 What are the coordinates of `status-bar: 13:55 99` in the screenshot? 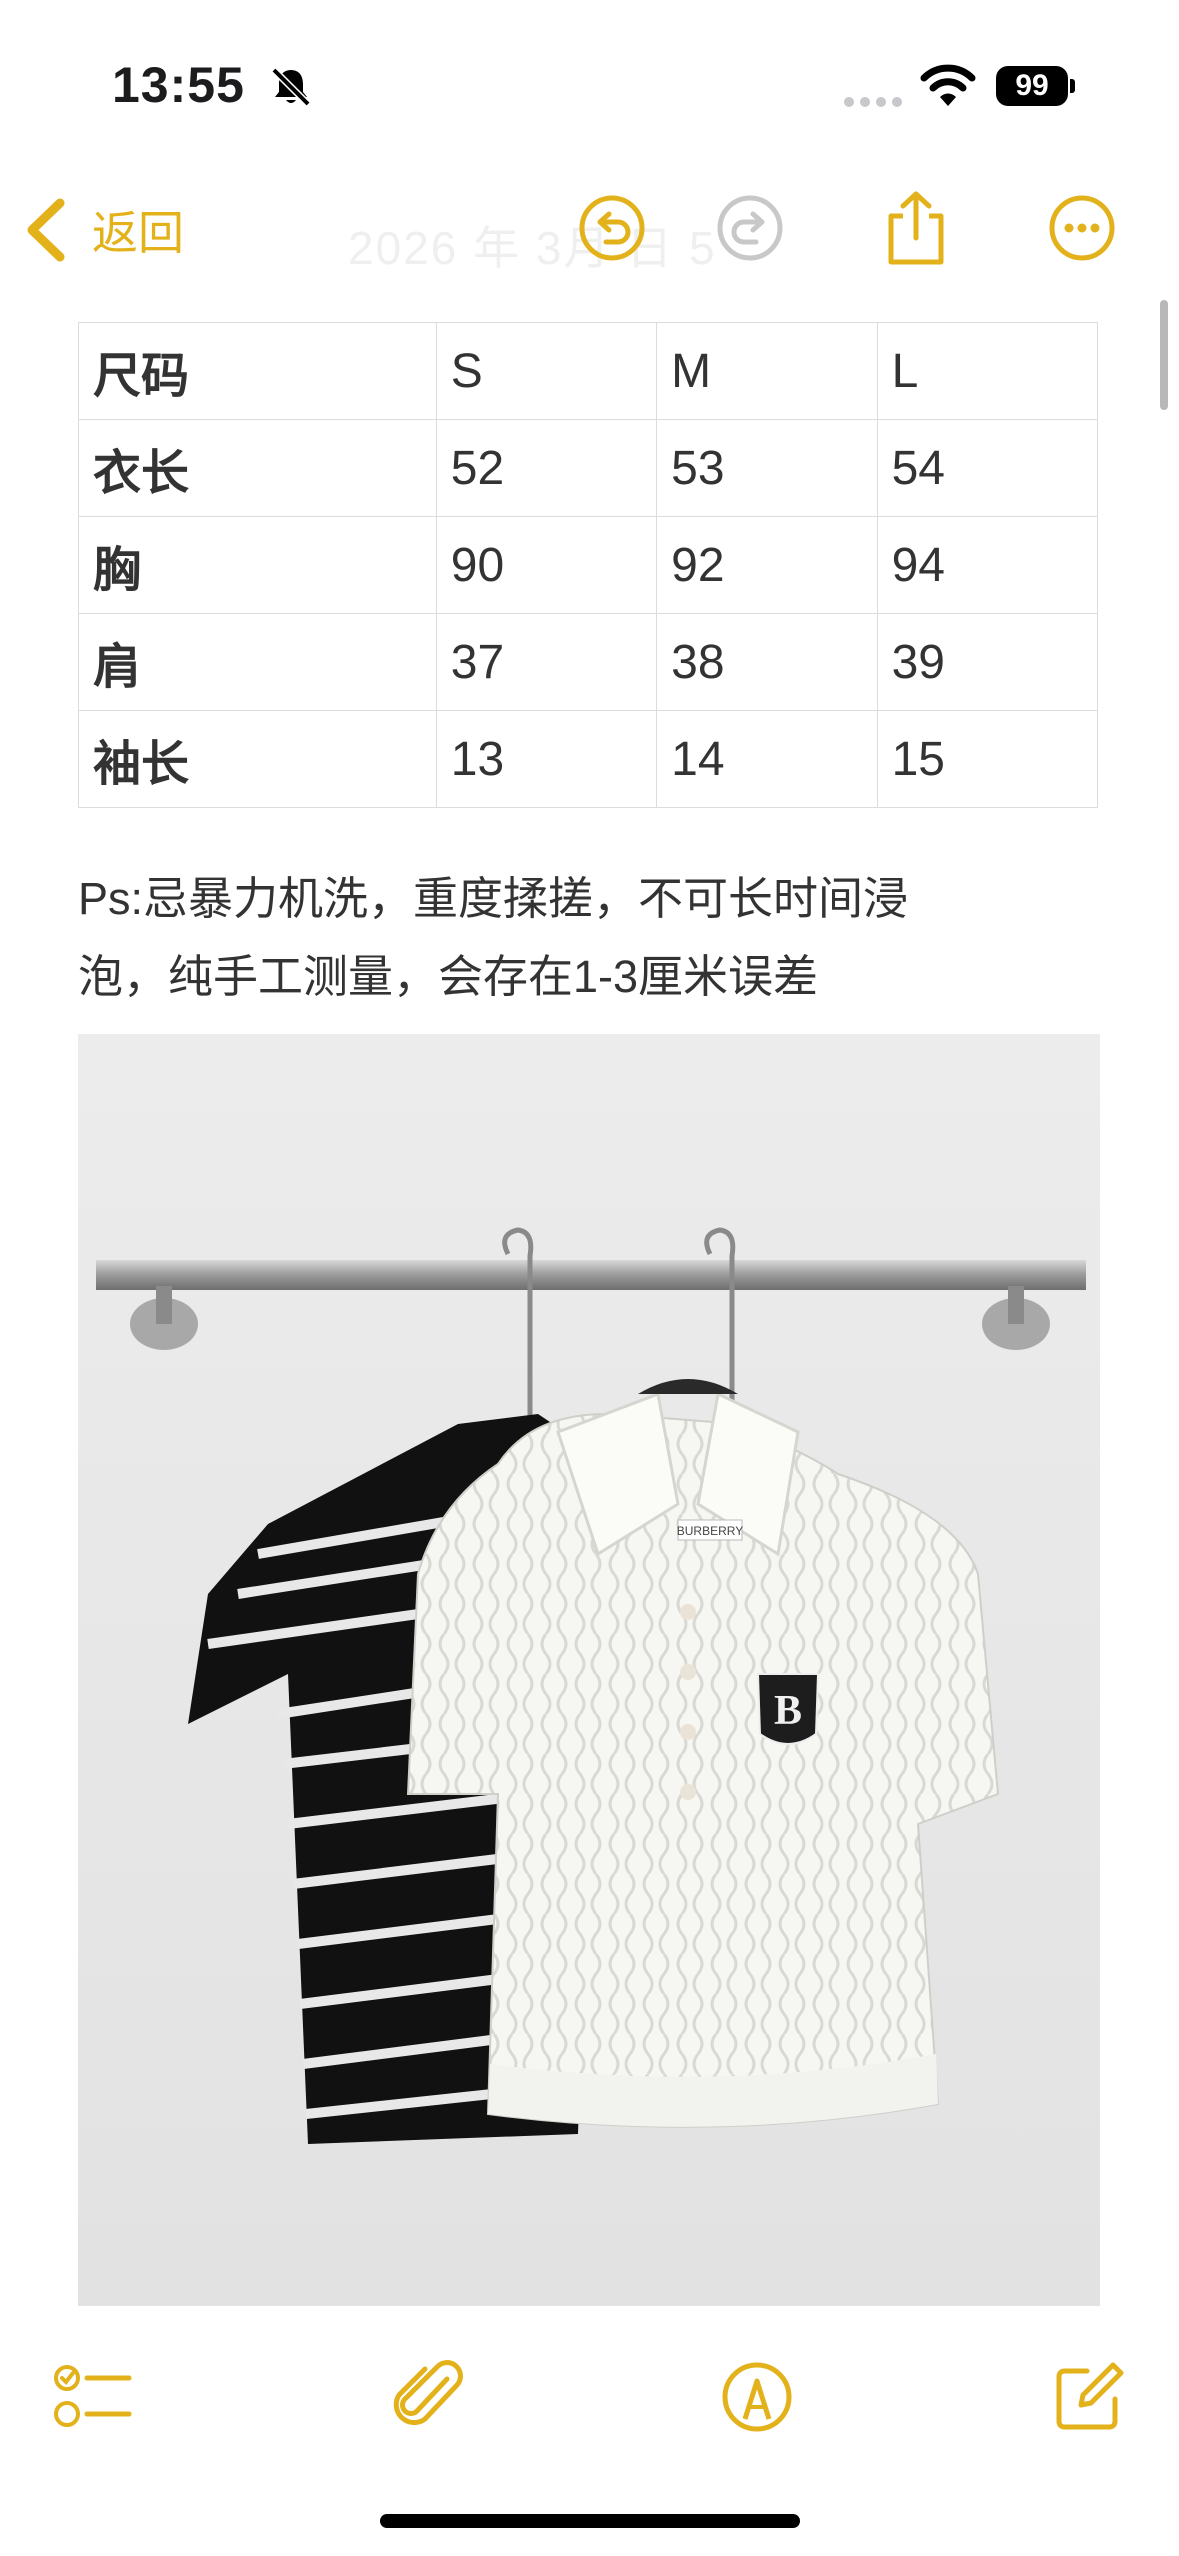 It's located at (589, 80).